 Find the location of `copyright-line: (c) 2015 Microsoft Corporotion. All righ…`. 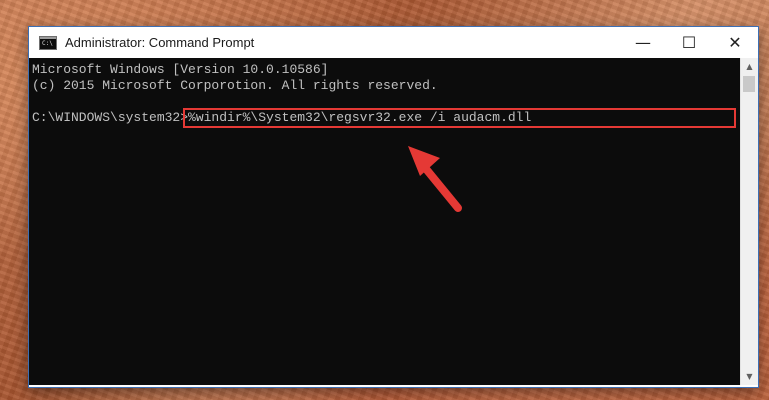

copyright-line: (c) 2015 Microsoft Corporotion. All righ… is located at coordinates (235, 85).